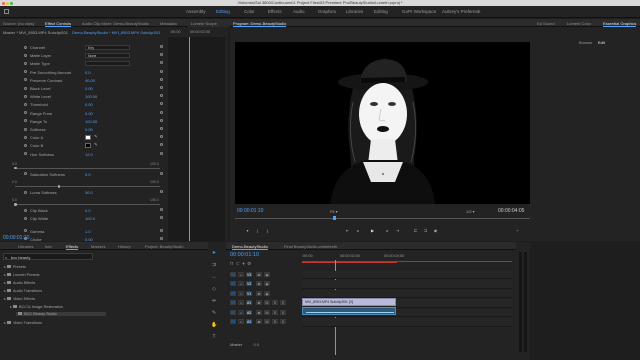  Describe the element at coordinates (407, 259) in the screenshot. I see `timeline-ruler: :00:00 00:00:02:00 00:00:04:00` at that location.